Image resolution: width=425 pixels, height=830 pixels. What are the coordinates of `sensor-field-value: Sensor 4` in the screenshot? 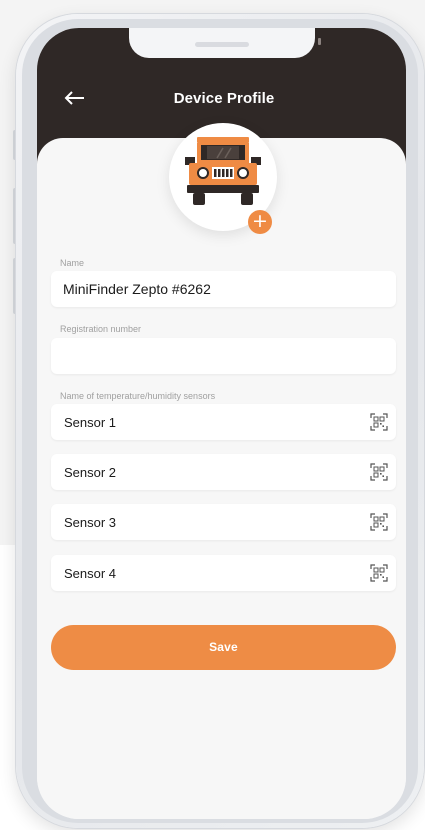 It's located at (90, 573).